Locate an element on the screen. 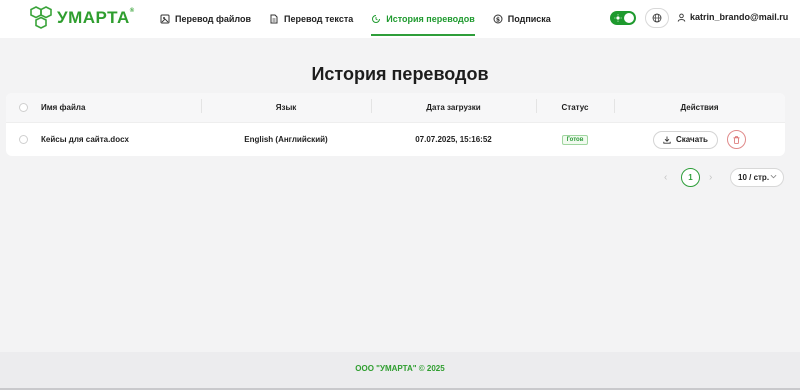 This screenshot has width=800, height=390. select-all-checkbox is located at coordinates (23, 107).